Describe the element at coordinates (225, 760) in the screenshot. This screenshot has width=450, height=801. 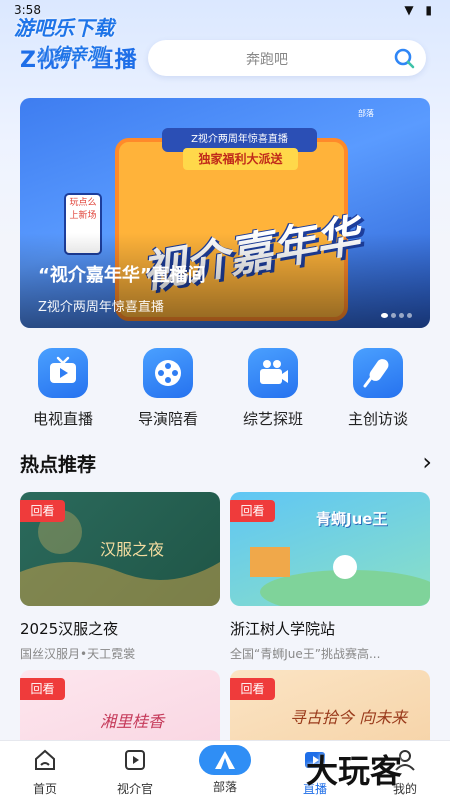
I see `tent-icon` at that location.